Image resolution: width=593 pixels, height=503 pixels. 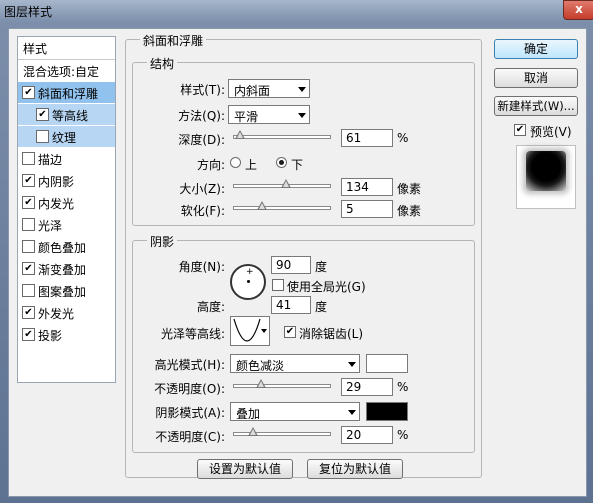 I want to click on sidebar-item: 描边, so click(x=66, y=158).